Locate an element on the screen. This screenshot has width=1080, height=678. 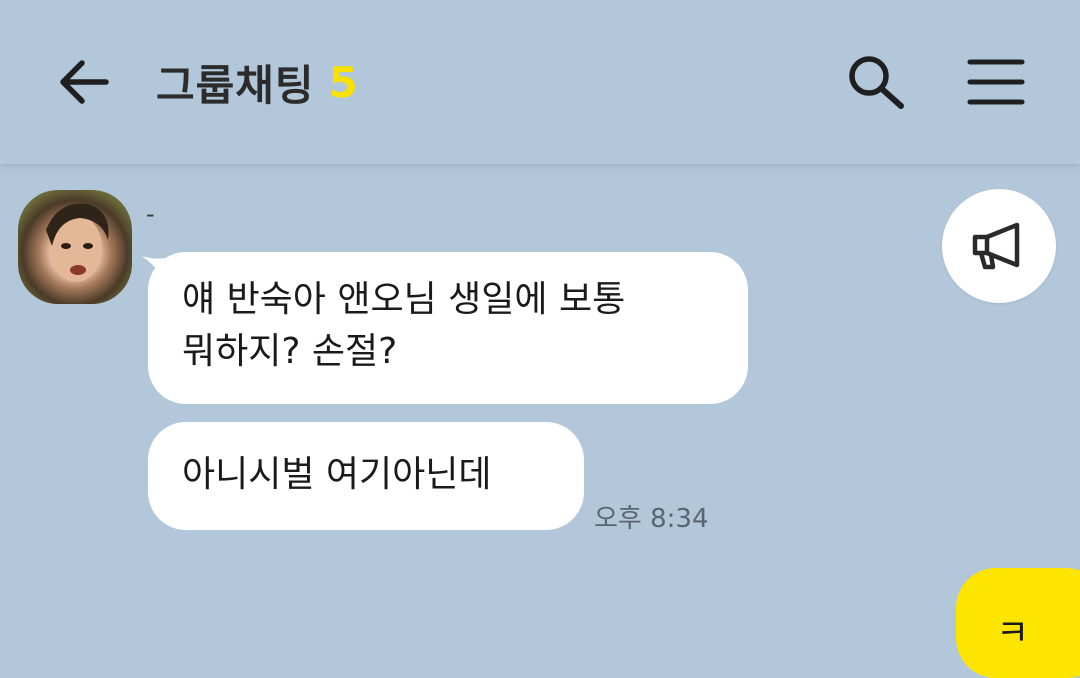
search-icon is located at coordinates (876, 82).